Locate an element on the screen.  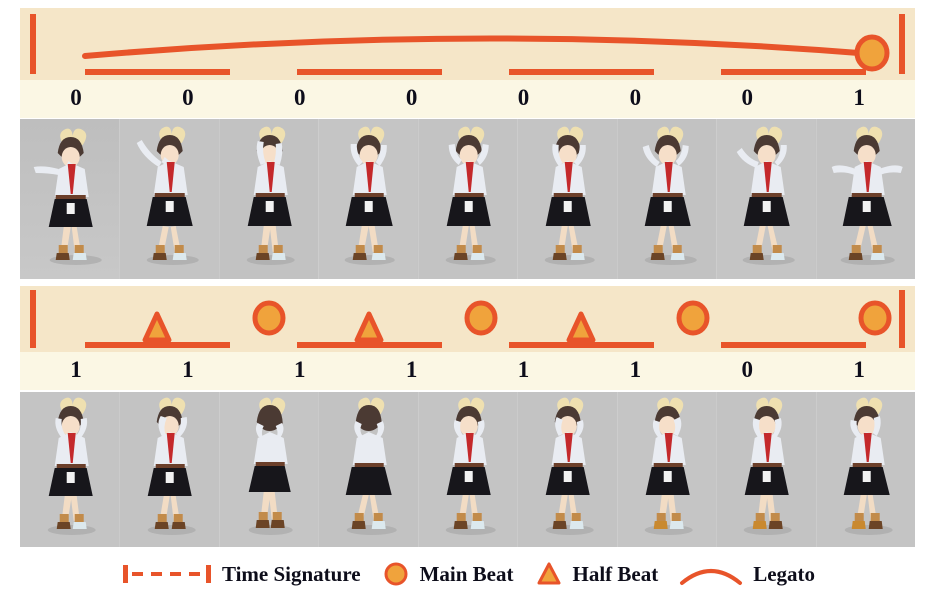
main-beat-glyph is located at coordinates (396, 574).